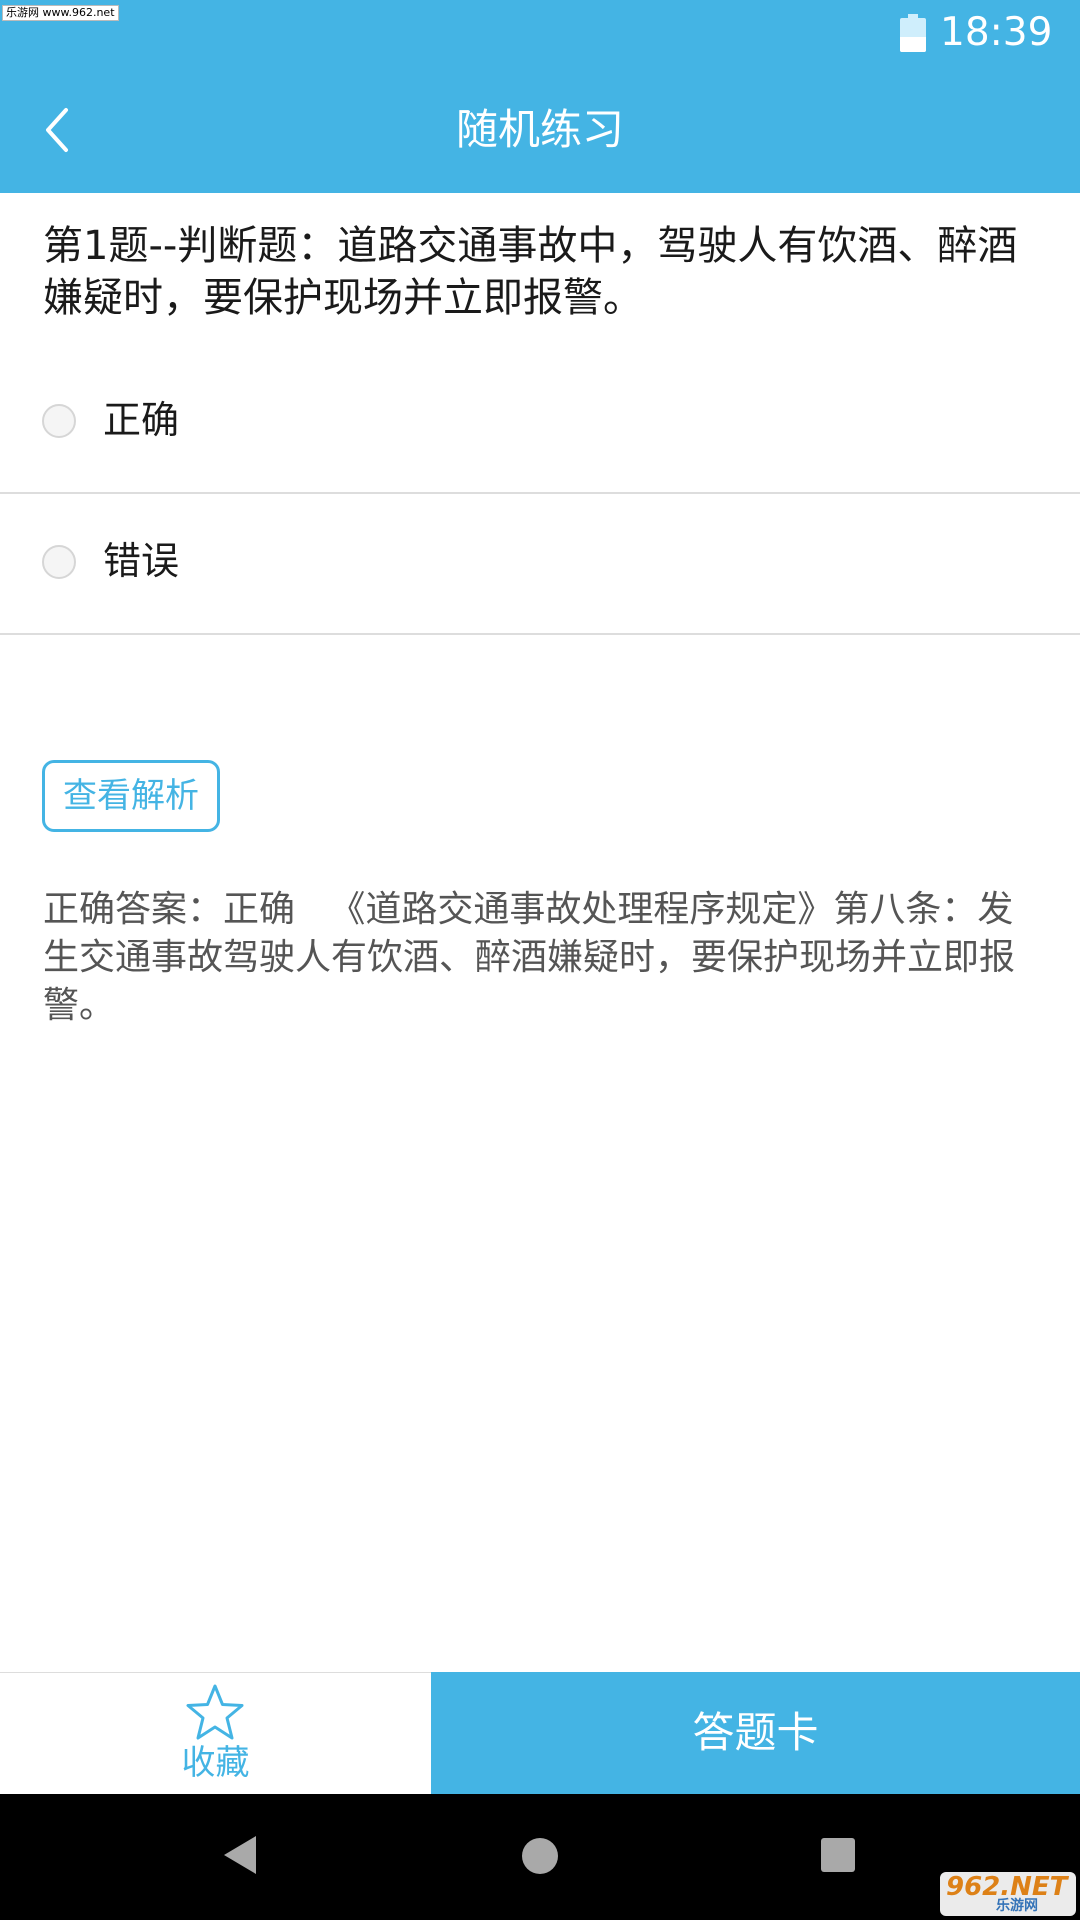 The image size is (1080, 1920). I want to click on option-label: 正确, so click(141, 420).